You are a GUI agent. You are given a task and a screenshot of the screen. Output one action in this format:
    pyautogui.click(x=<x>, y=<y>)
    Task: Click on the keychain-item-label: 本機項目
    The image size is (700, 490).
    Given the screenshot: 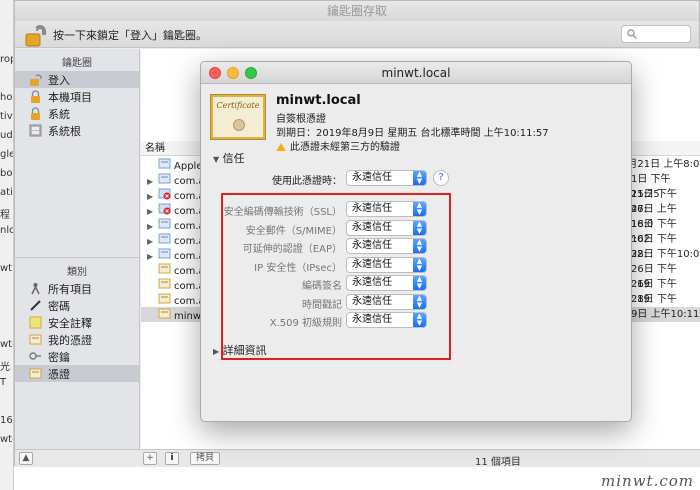 What is the action you would take?
    pyautogui.click(x=70, y=97)
    